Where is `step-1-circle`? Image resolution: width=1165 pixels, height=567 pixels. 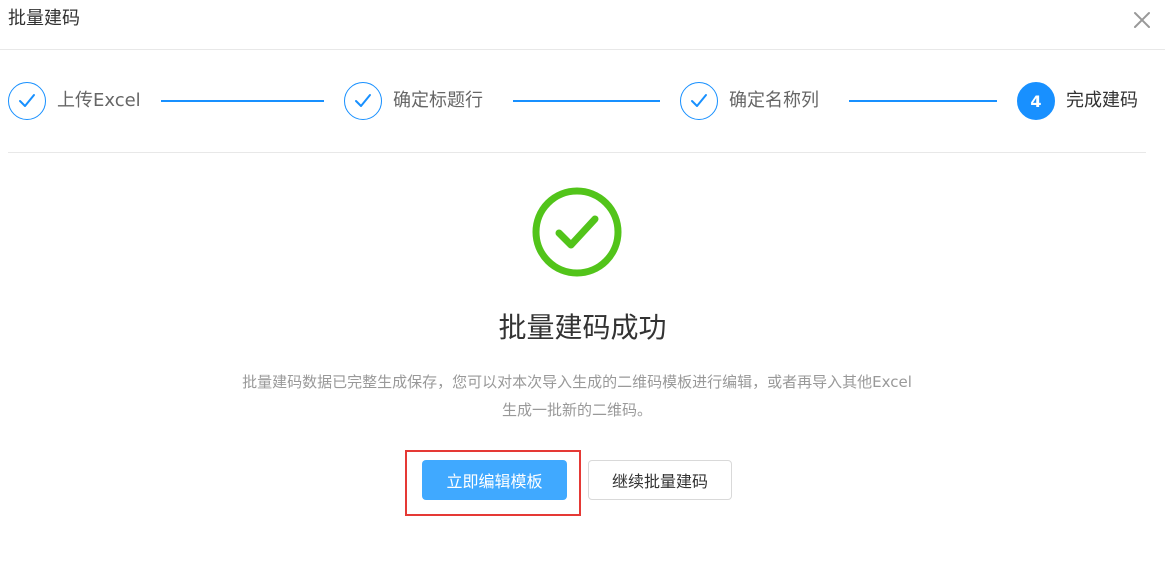 step-1-circle is located at coordinates (27, 101).